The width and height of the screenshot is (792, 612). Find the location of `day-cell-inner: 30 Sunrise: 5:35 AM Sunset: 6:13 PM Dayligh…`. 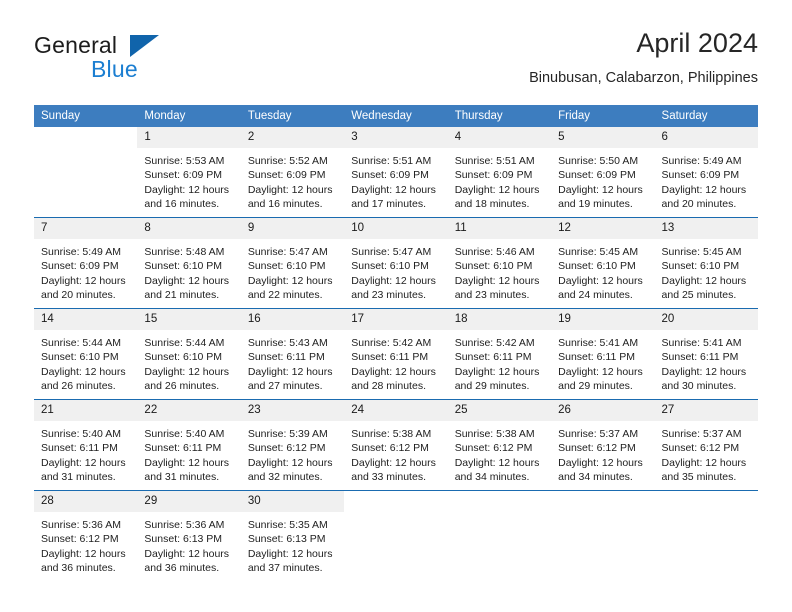

day-cell-inner: 30 Sunrise: 5:35 AM Sunset: 6:13 PM Dayligh… is located at coordinates (292, 536).